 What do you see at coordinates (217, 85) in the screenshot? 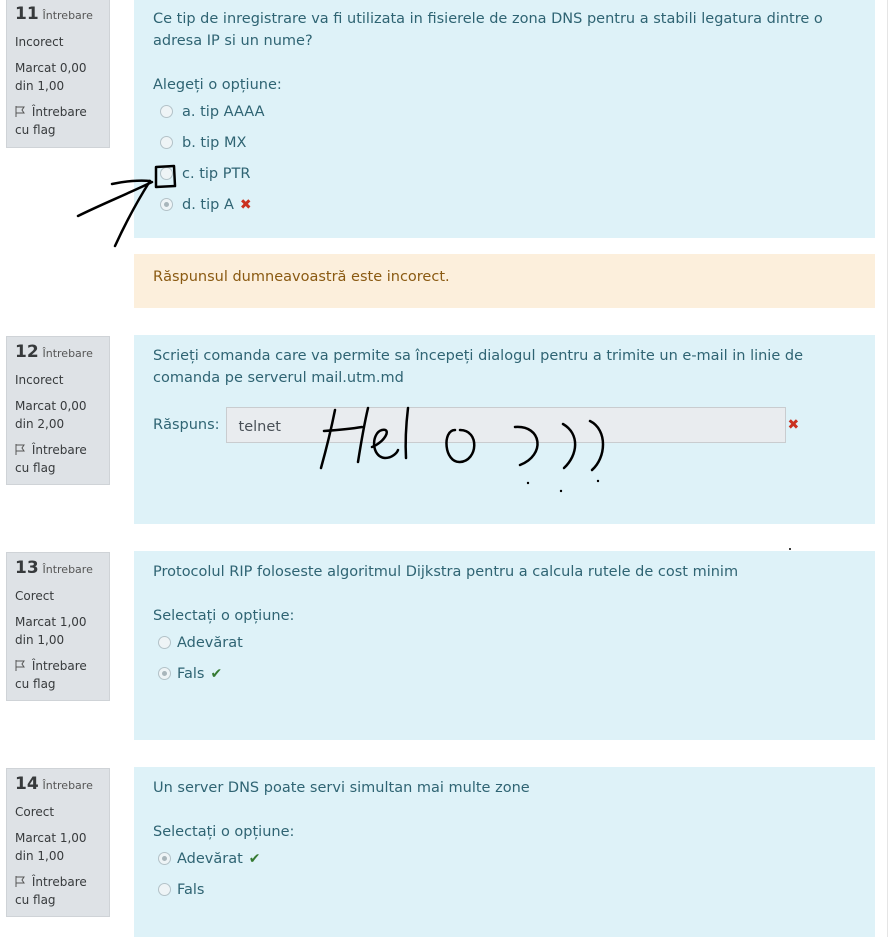
I see `answer-prompt: Alegeți o opțiune:` at bounding box center [217, 85].